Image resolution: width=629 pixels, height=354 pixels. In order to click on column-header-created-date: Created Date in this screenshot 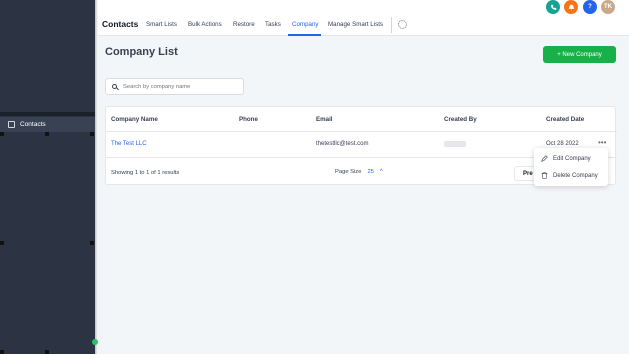, I will do `click(565, 119)`.